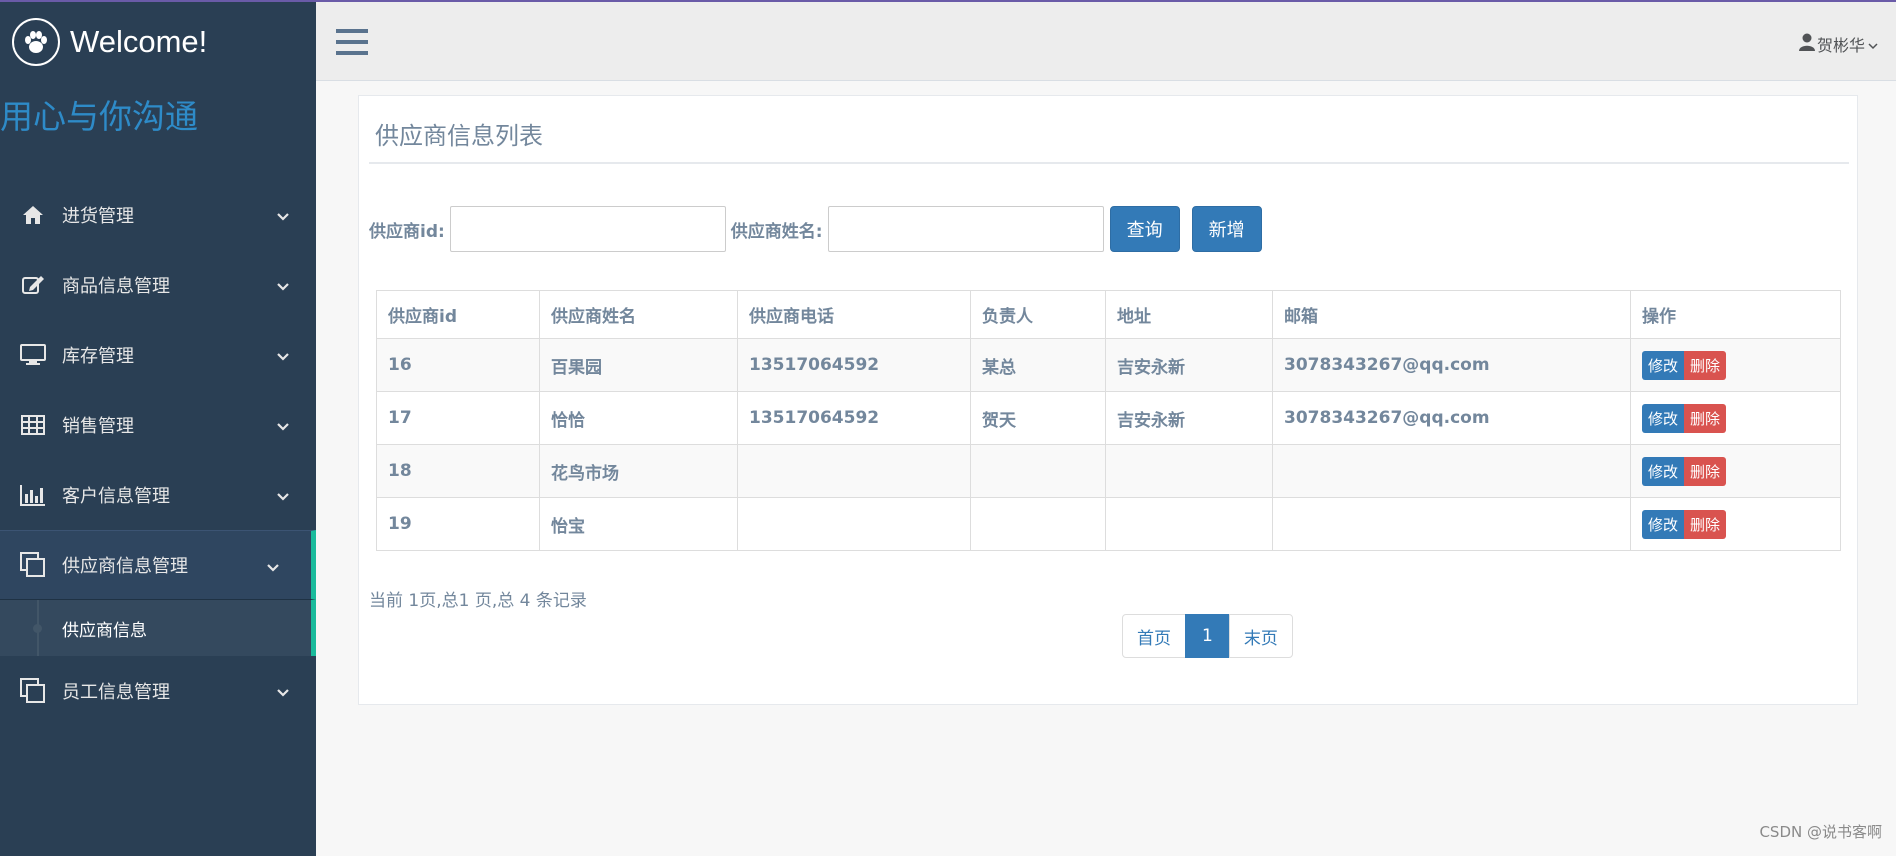 Image resolution: width=1896 pixels, height=856 pixels. What do you see at coordinates (1038, 314) in the screenshot?
I see `column-header: 负责人` at bounding box center [1038, 314].